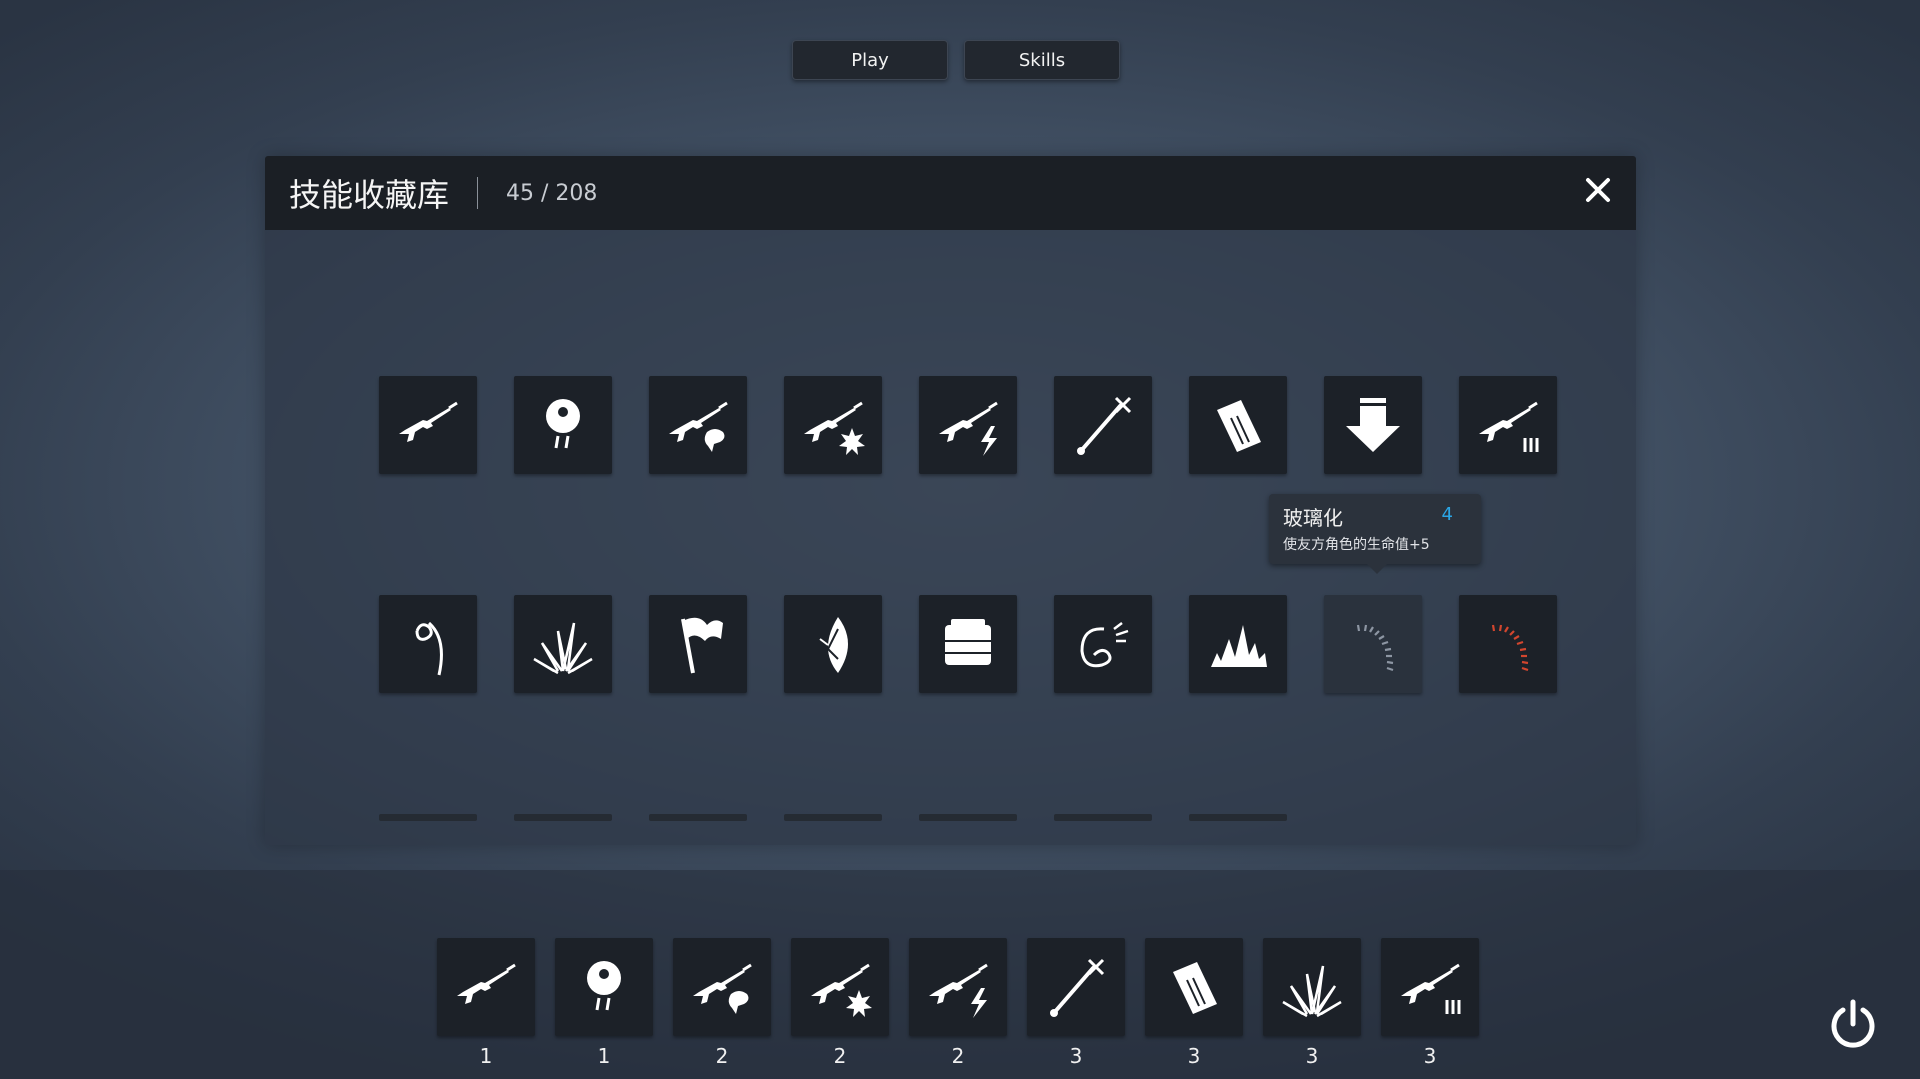  I want to click on flag-icon, so click(702, 645).